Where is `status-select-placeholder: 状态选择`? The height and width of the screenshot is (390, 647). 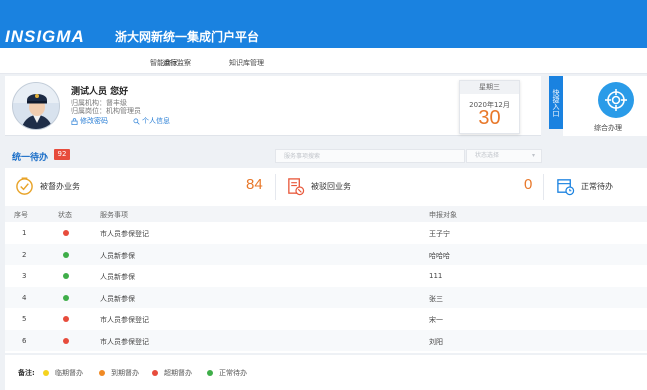 status-select-placeholder: 状态选择 is located at coordinates (487, 155).